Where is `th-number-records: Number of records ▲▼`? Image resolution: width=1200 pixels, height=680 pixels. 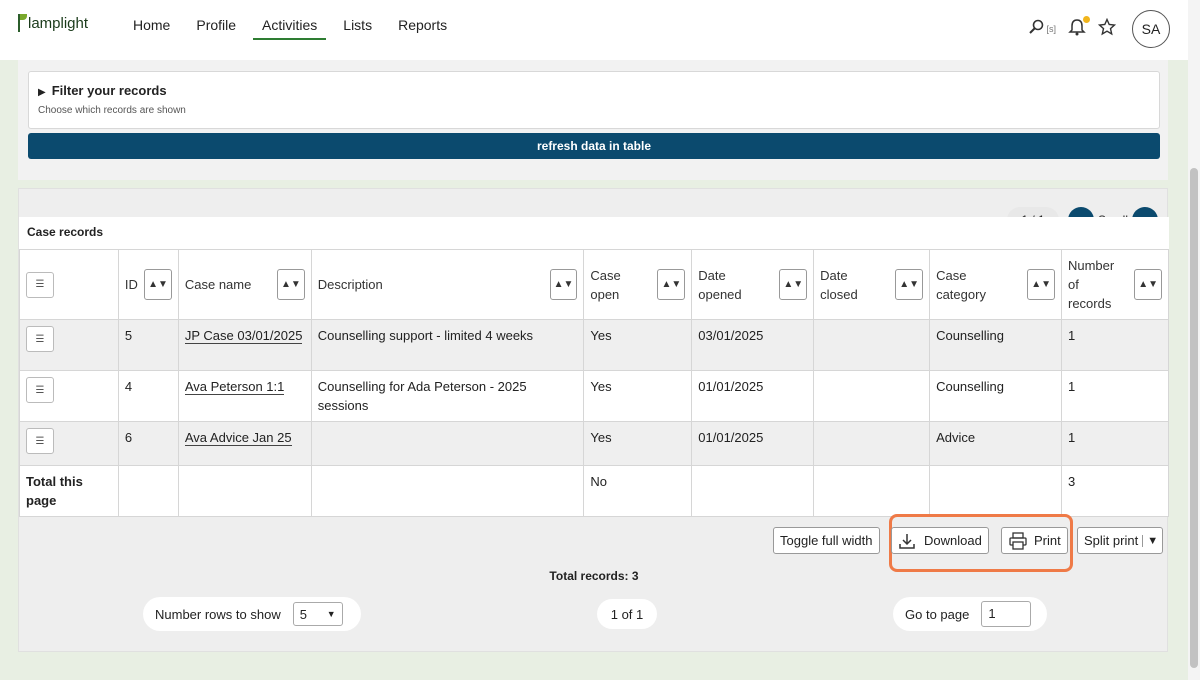 th-number-records: Number of records ▲▼ is located at coordinates (1115, 284).